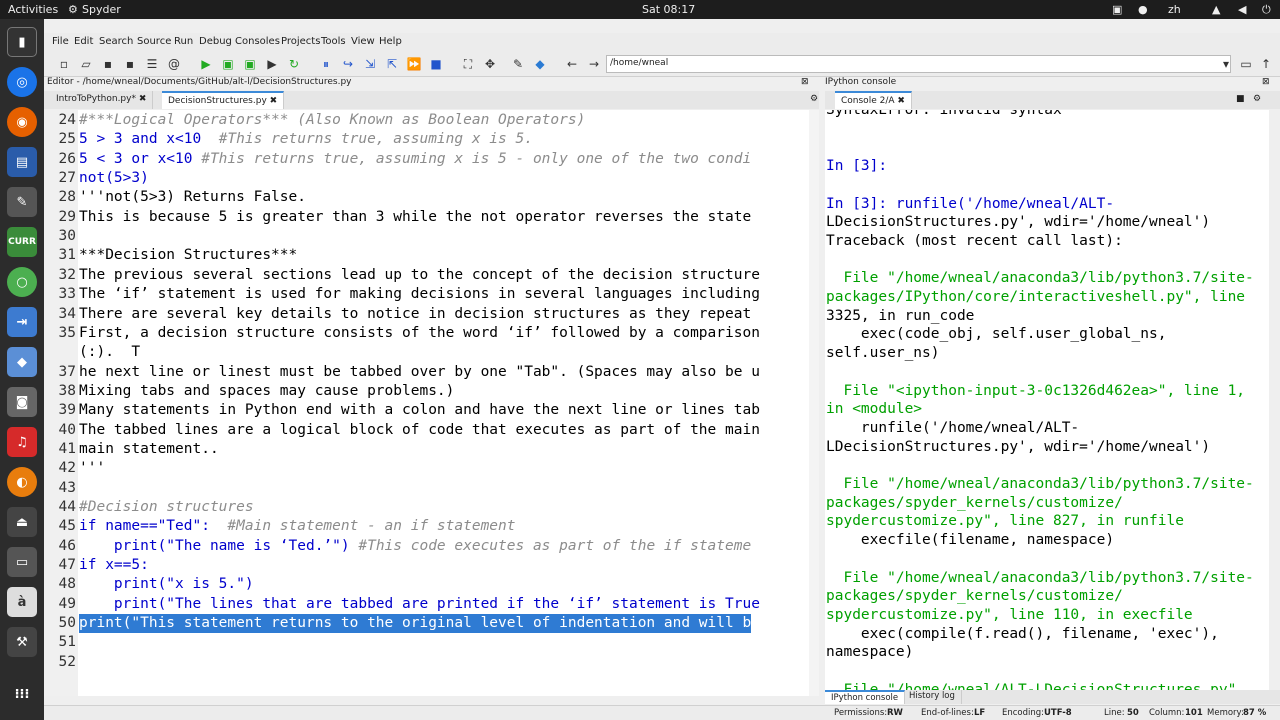  What do you see at coordinates (22, 642) in the screenshot?
I see `settings-icon: ⚒` at bounding box center [22, 642].